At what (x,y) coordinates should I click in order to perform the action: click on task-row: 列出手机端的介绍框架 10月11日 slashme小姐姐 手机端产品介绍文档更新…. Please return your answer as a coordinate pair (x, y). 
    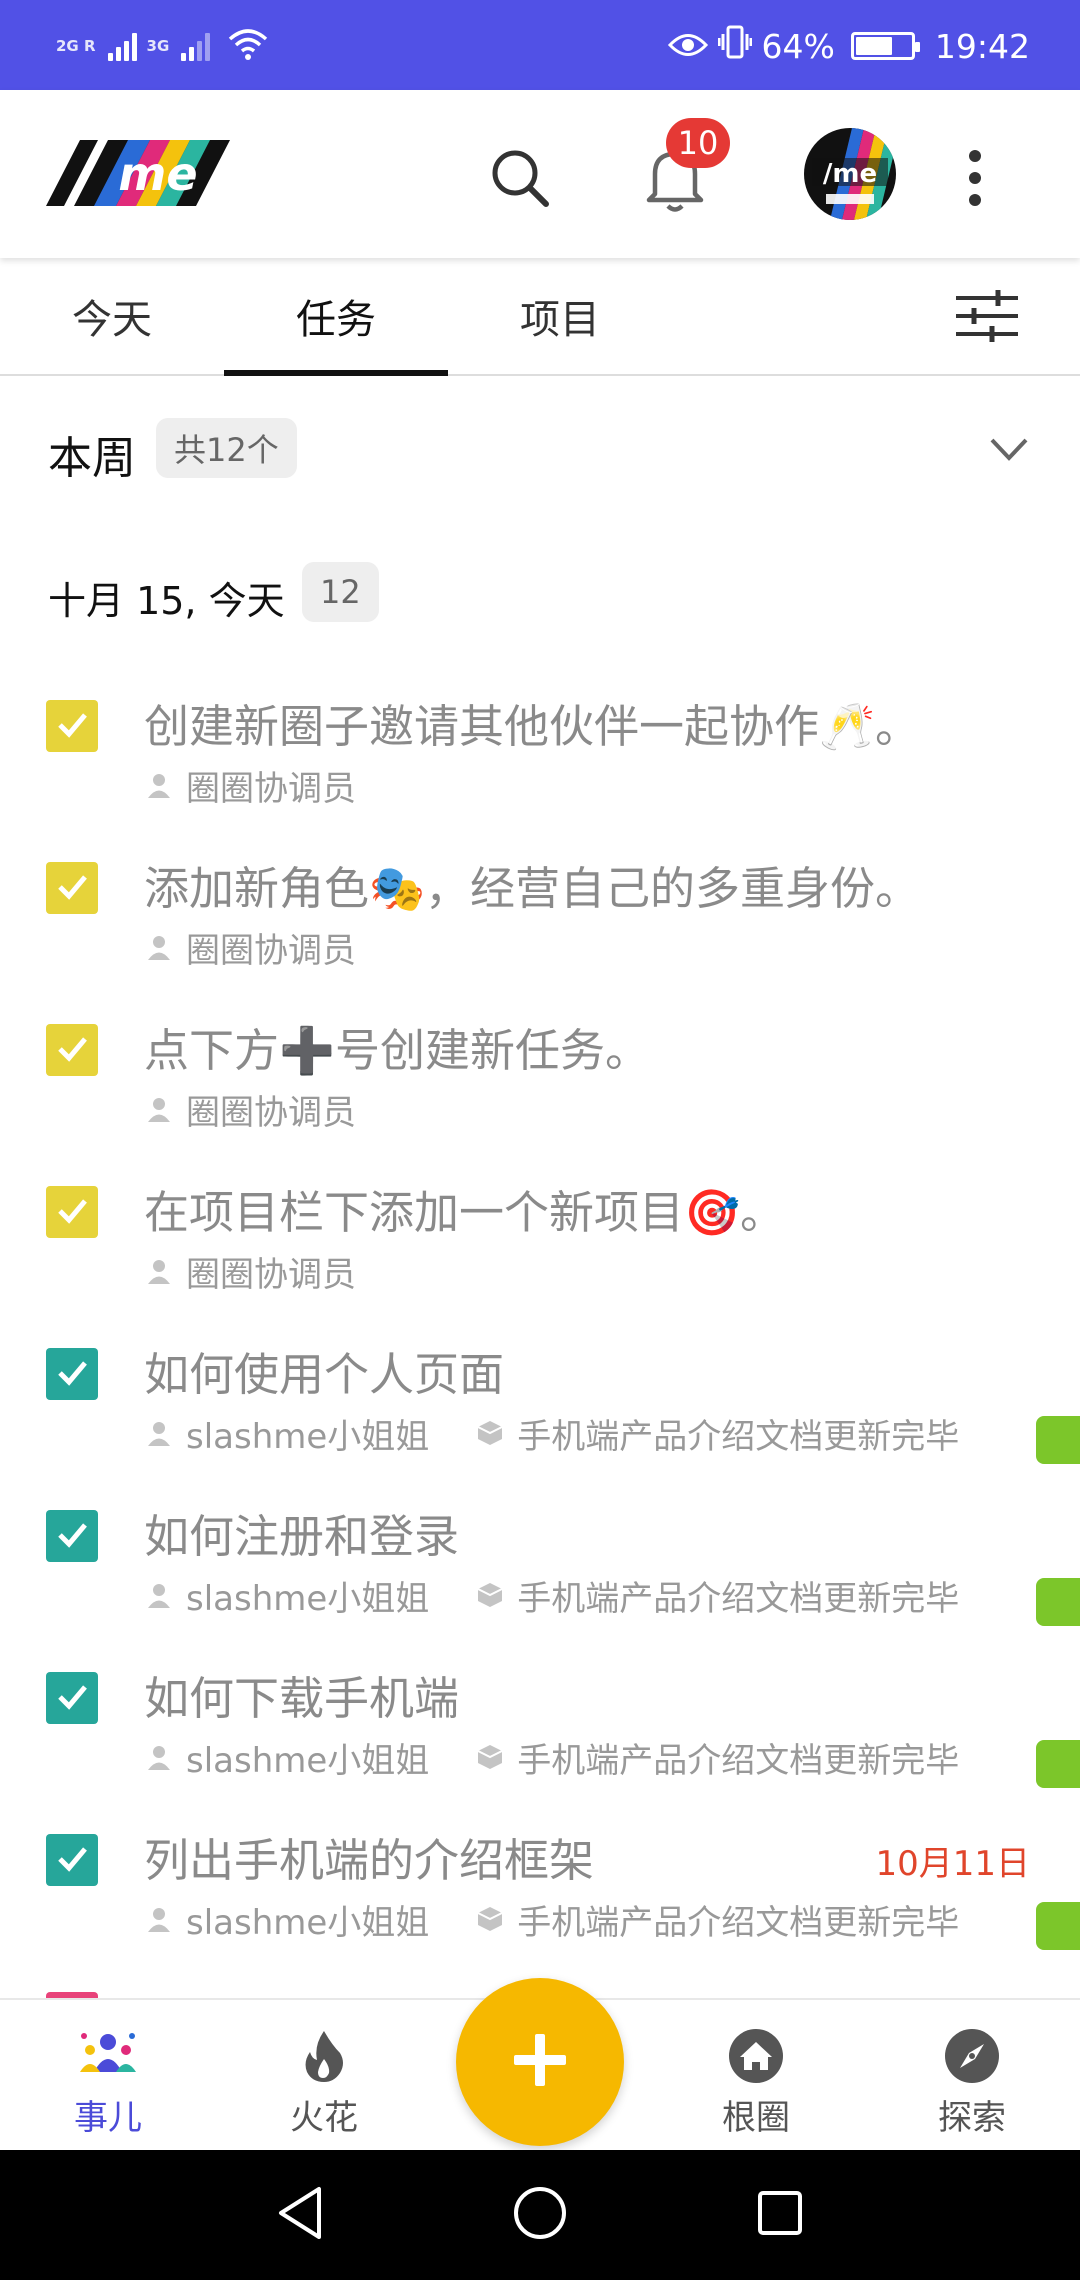
    Looking at the image, I should click on (540, 1895).